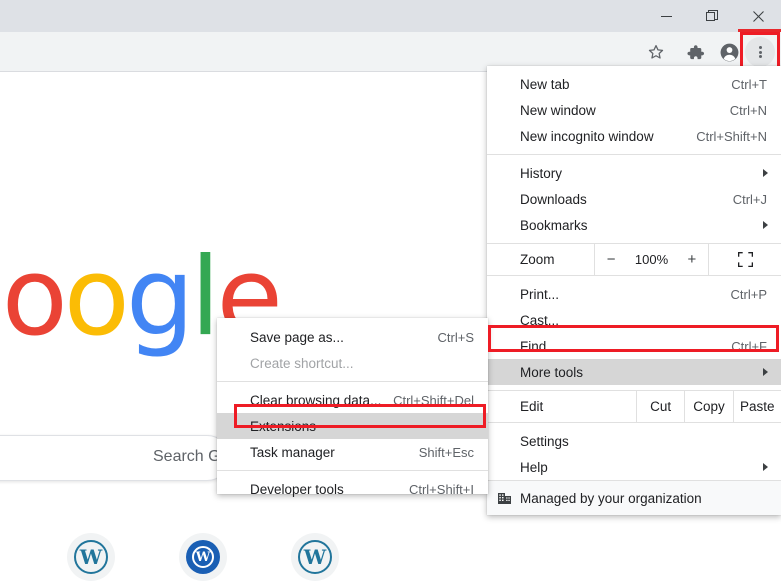 The image size is (781, 581). I want to click on menu-item-help: Help, so click(634, 467).